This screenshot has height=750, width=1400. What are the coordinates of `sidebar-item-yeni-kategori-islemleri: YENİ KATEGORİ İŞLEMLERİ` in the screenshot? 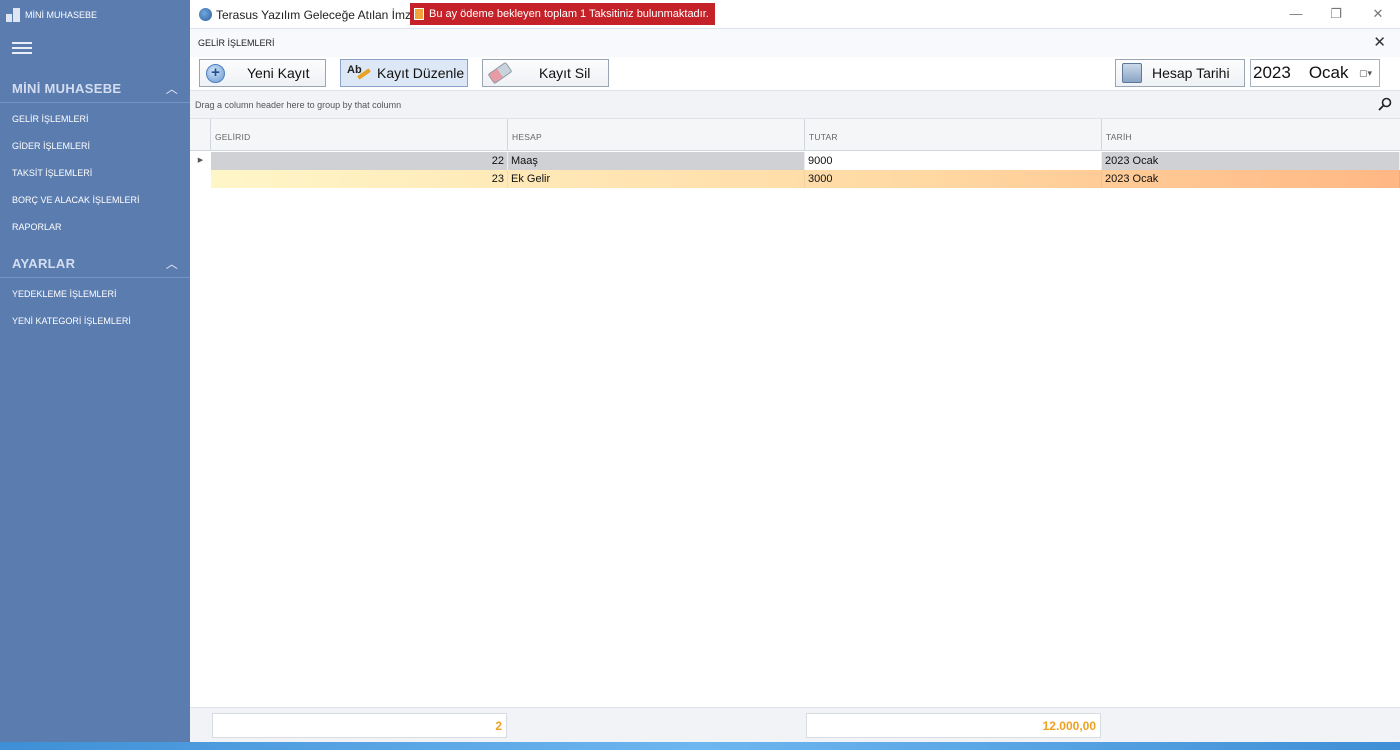 It's located at (71, 321).